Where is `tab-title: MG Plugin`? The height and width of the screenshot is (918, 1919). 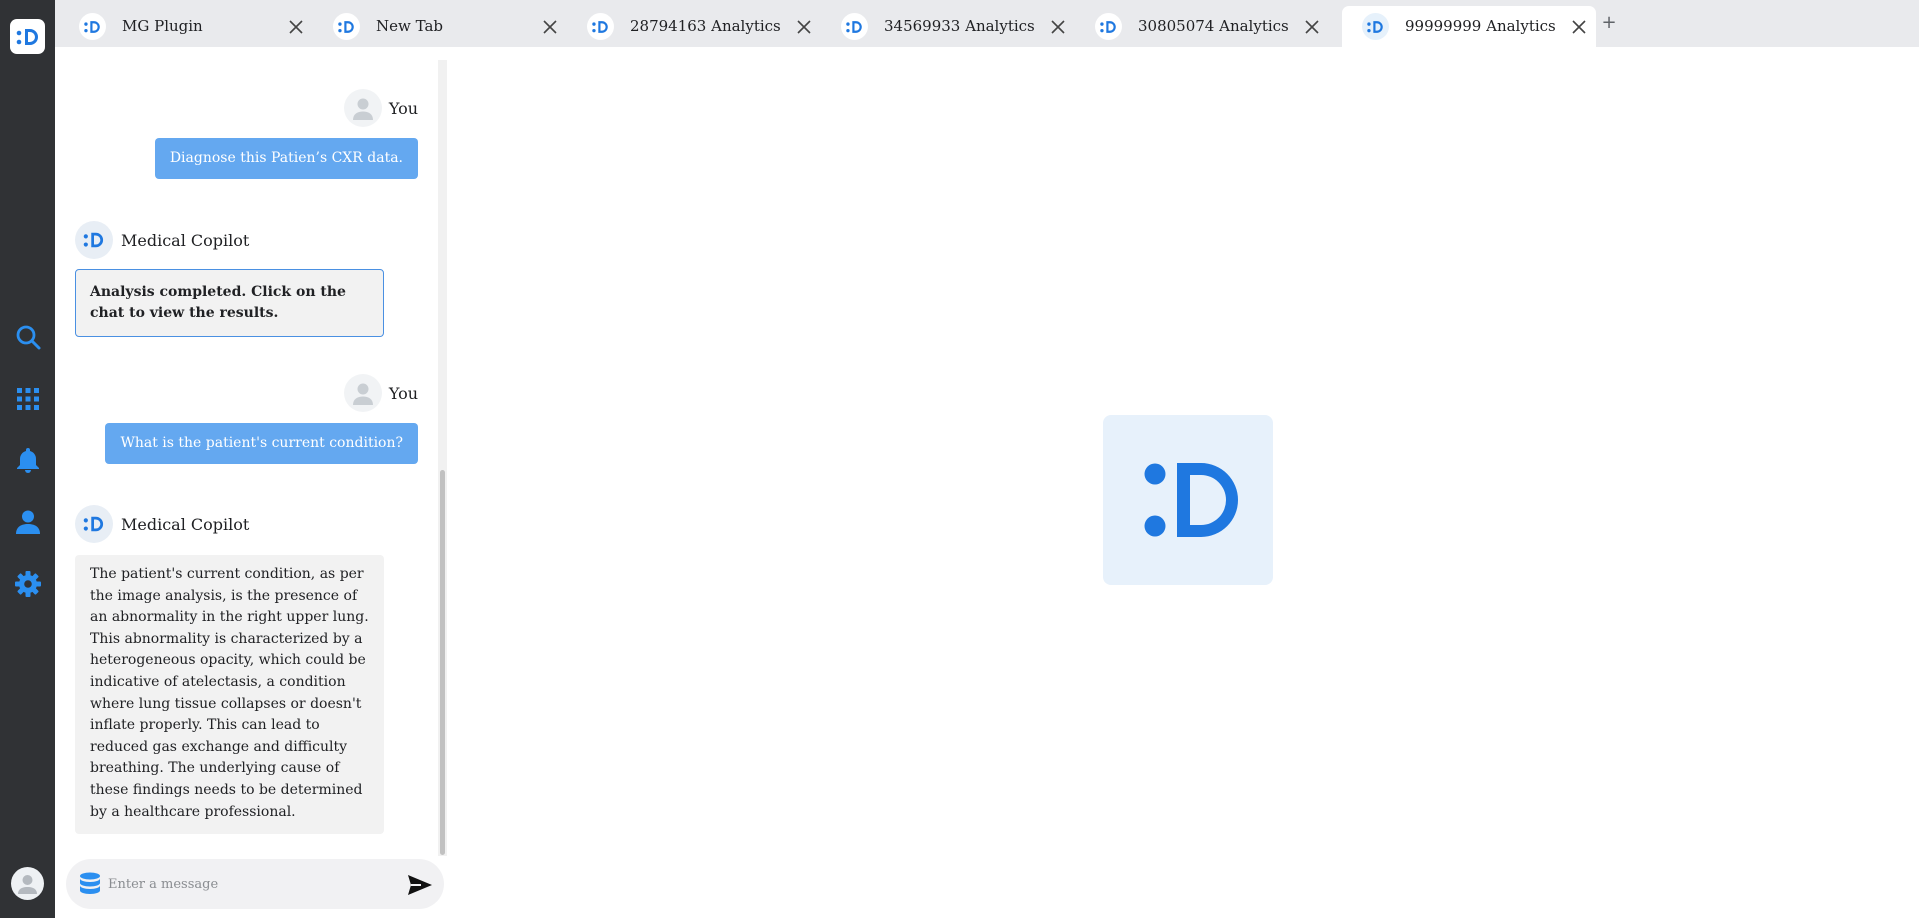 tab-title: MG Plugin is located at coordinates (162, 26).